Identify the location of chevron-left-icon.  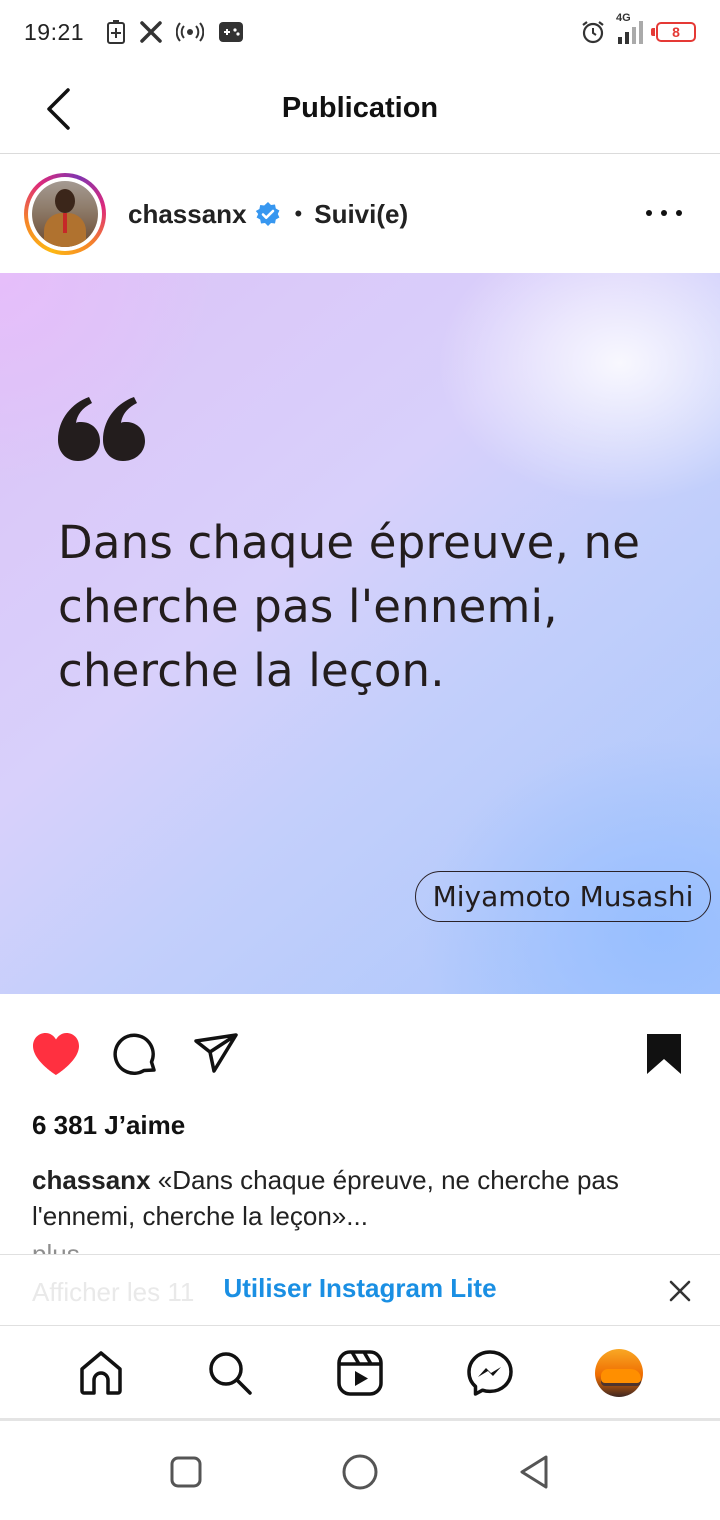
(58, 109).